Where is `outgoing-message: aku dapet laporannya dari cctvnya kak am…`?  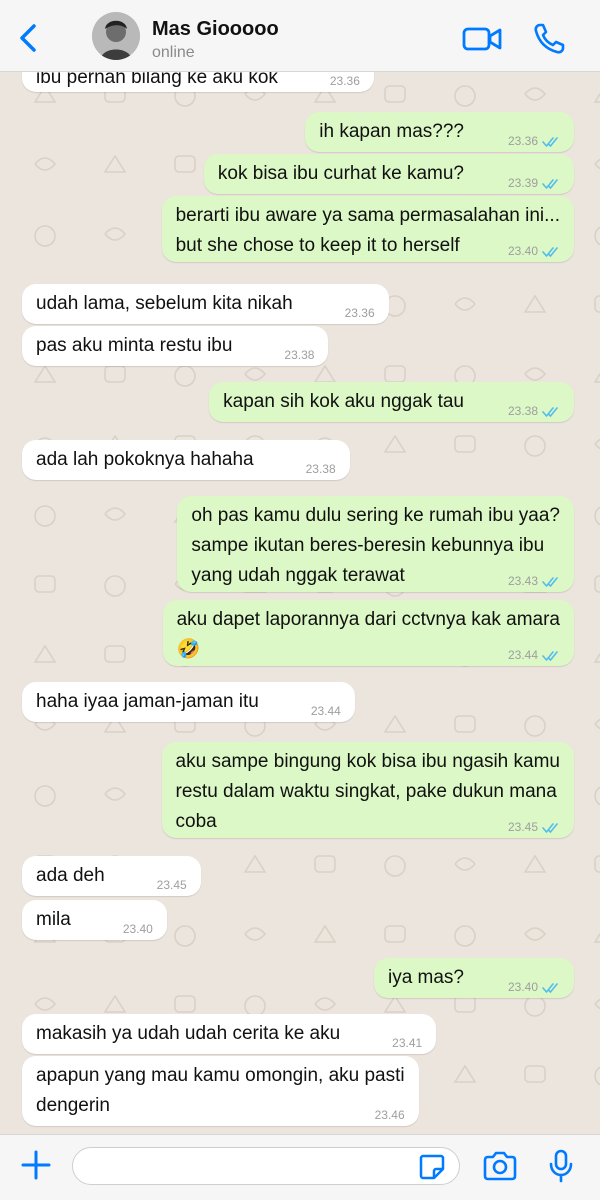
outgoing-message: aku dapet laporannya dari cctvnya kak am… is located at coordinates (368, 633).